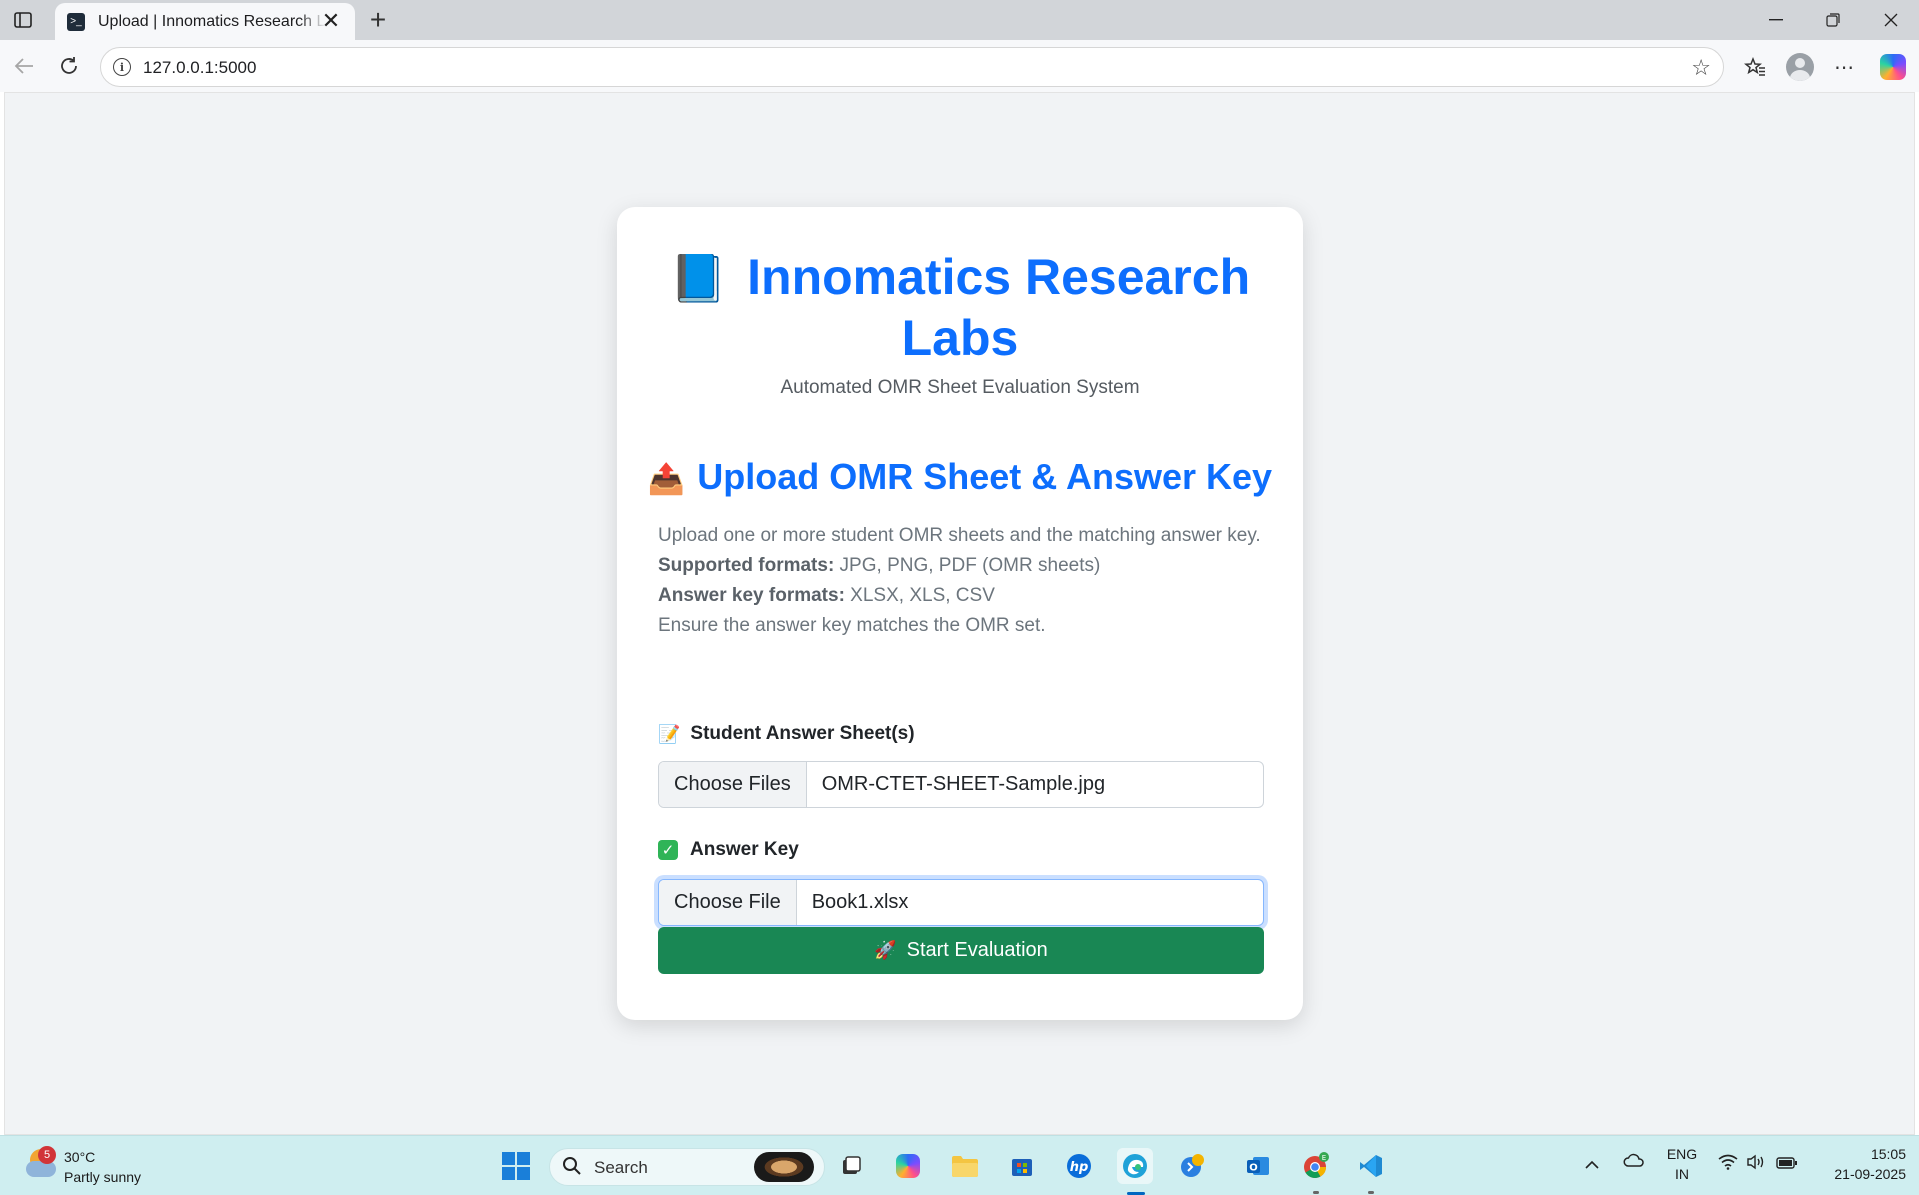  I want to click on close-window-button, so click(1891, 20).